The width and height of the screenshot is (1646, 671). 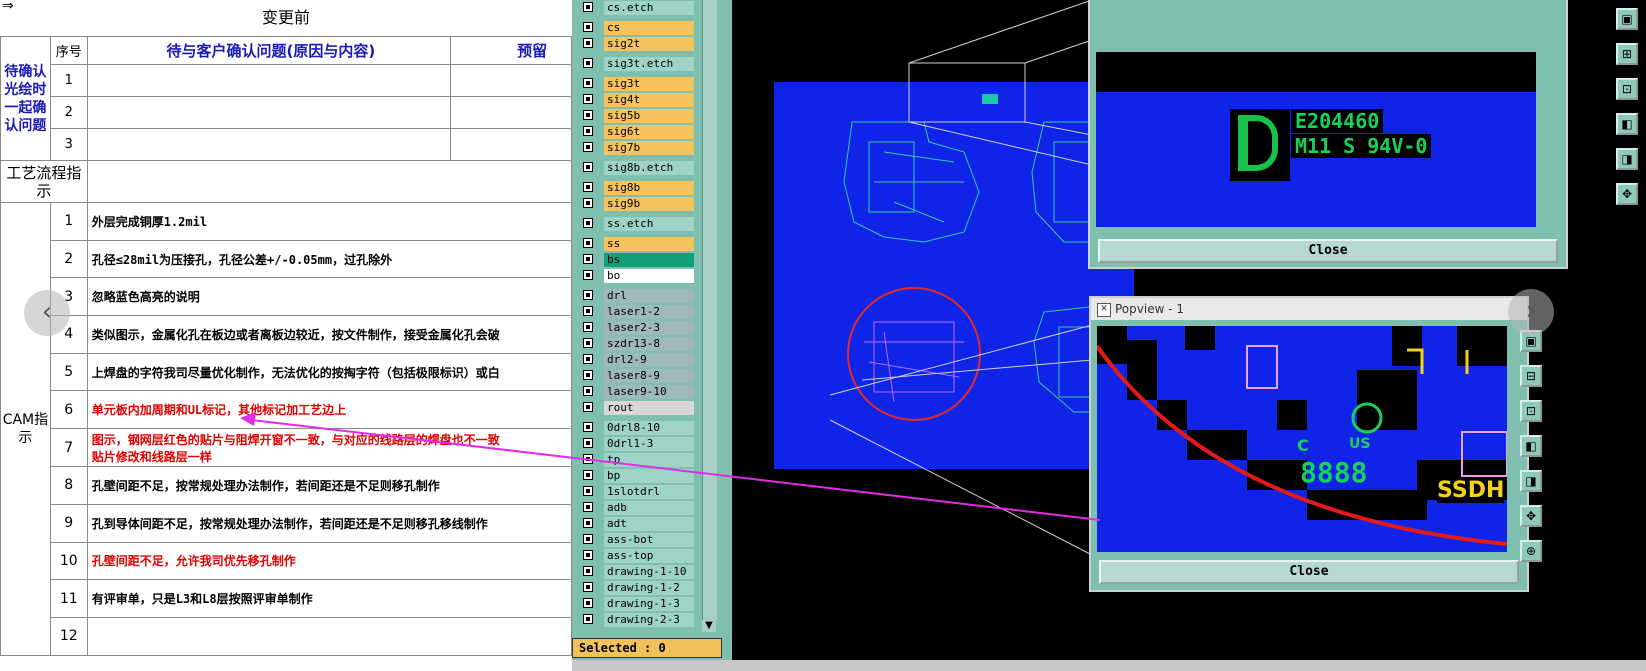 What do you see at coordinates (649, 428) in the screenshot?
I see `layer-label: 0drl8-10` at bounding box center [649, 428].